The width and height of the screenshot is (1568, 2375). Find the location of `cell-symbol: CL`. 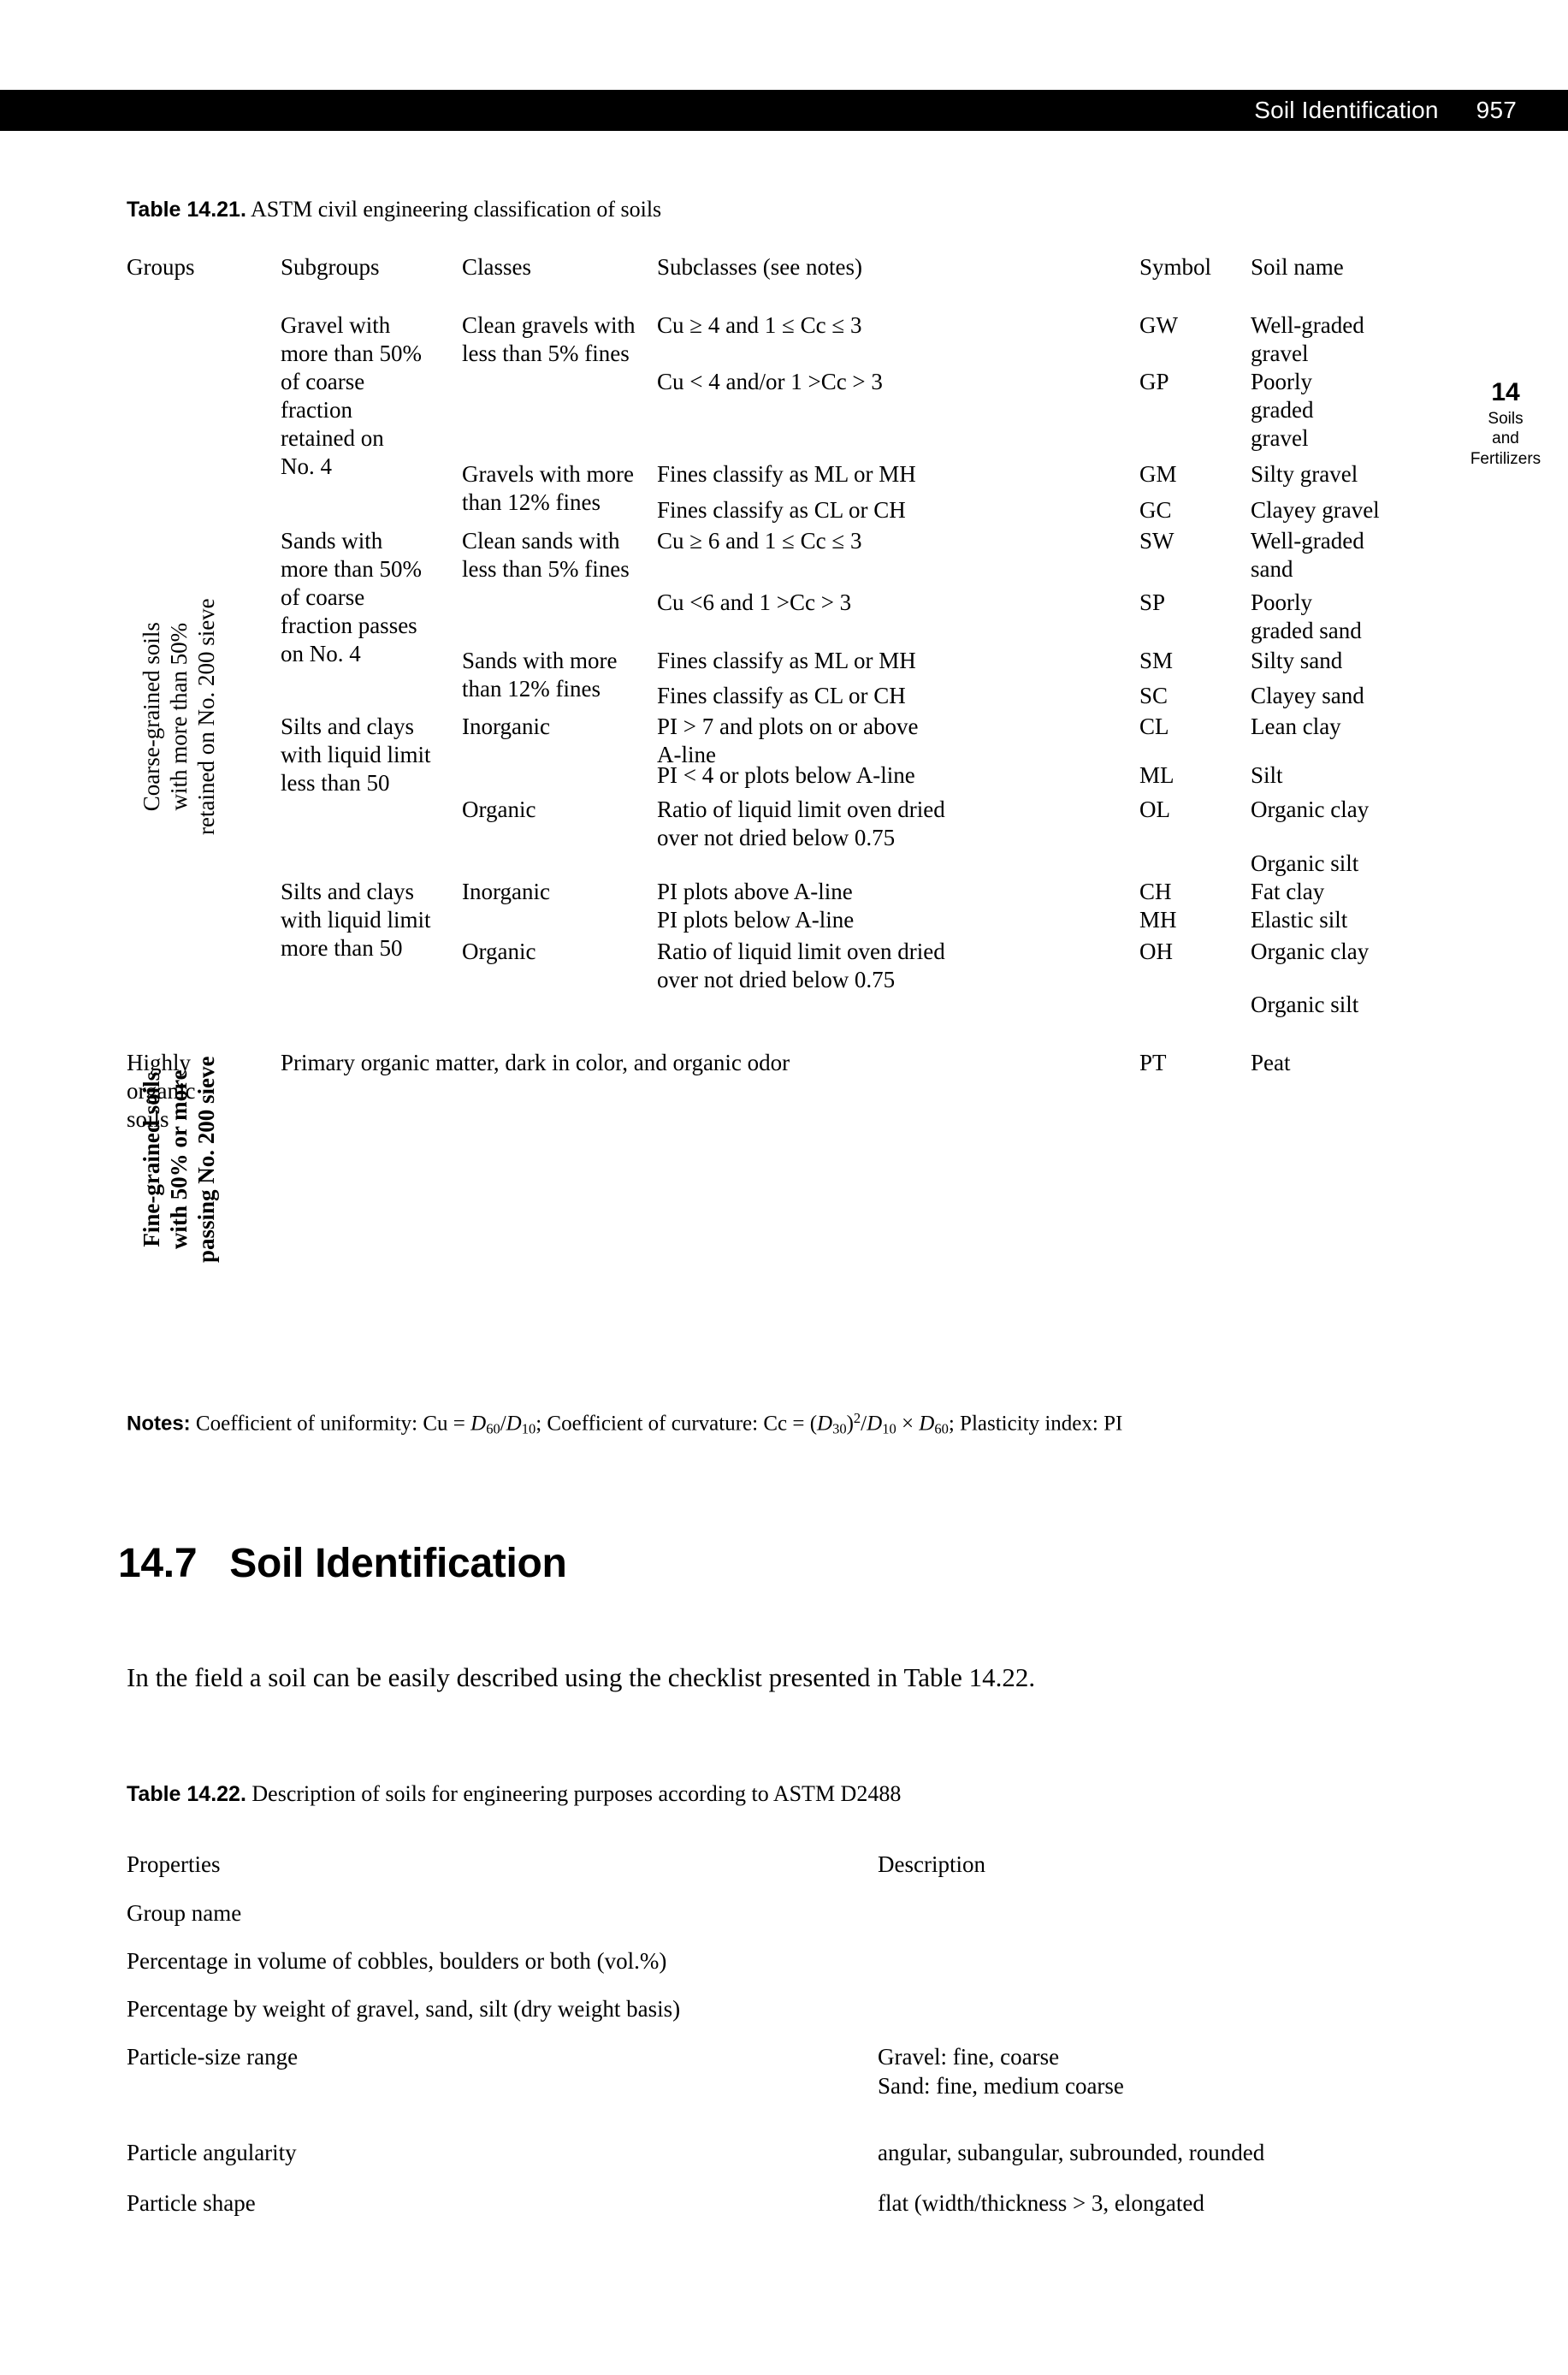

cell-symbol: CL is located at coordinates (1154, 727).